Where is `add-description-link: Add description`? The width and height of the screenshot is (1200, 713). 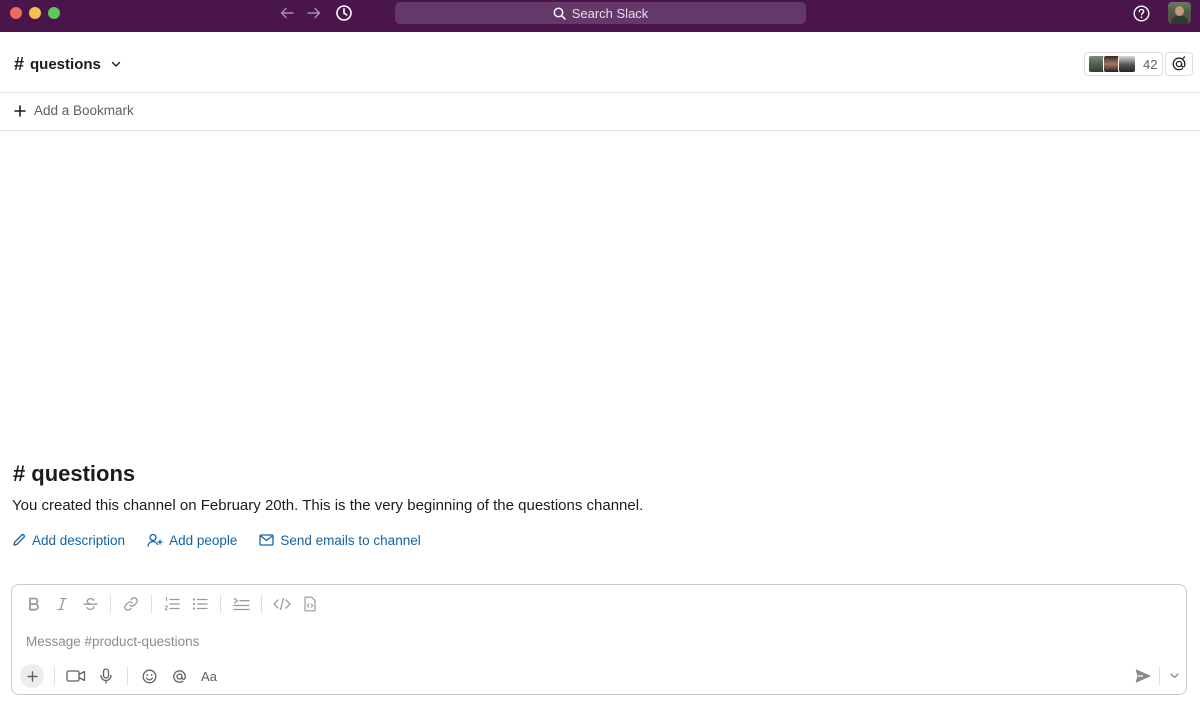
add-description-link: Add description is located at coordinates (68, 540).